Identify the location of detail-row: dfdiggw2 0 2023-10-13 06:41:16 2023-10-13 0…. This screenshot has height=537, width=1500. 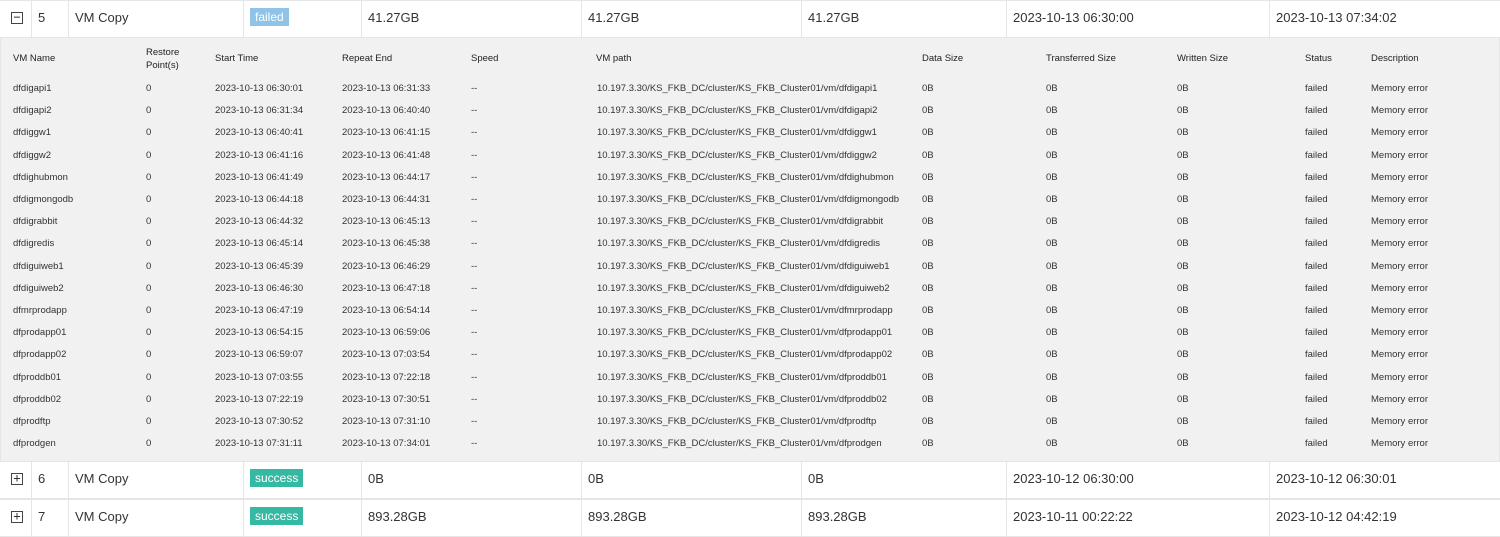
(750, 156).